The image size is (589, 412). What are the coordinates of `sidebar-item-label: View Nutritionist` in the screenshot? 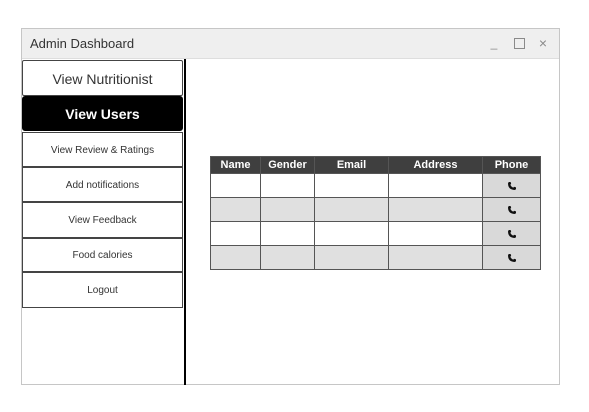 It's located at (102, 79).